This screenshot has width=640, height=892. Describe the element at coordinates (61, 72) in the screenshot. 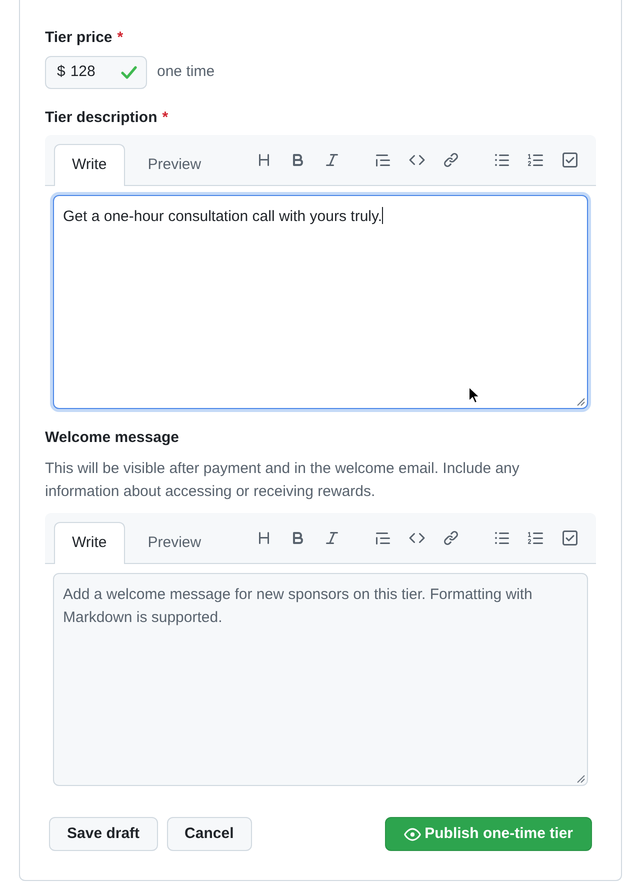

I see `currency-symbol: $` at that location.